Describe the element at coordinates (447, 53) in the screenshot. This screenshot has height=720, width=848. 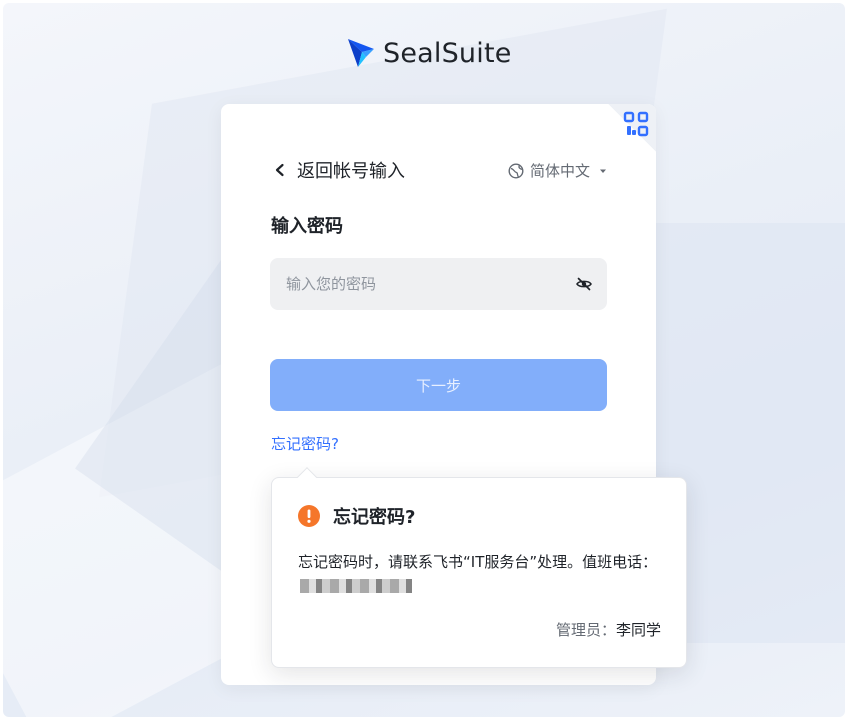
I see `brand-name: SealSuite` at that location.